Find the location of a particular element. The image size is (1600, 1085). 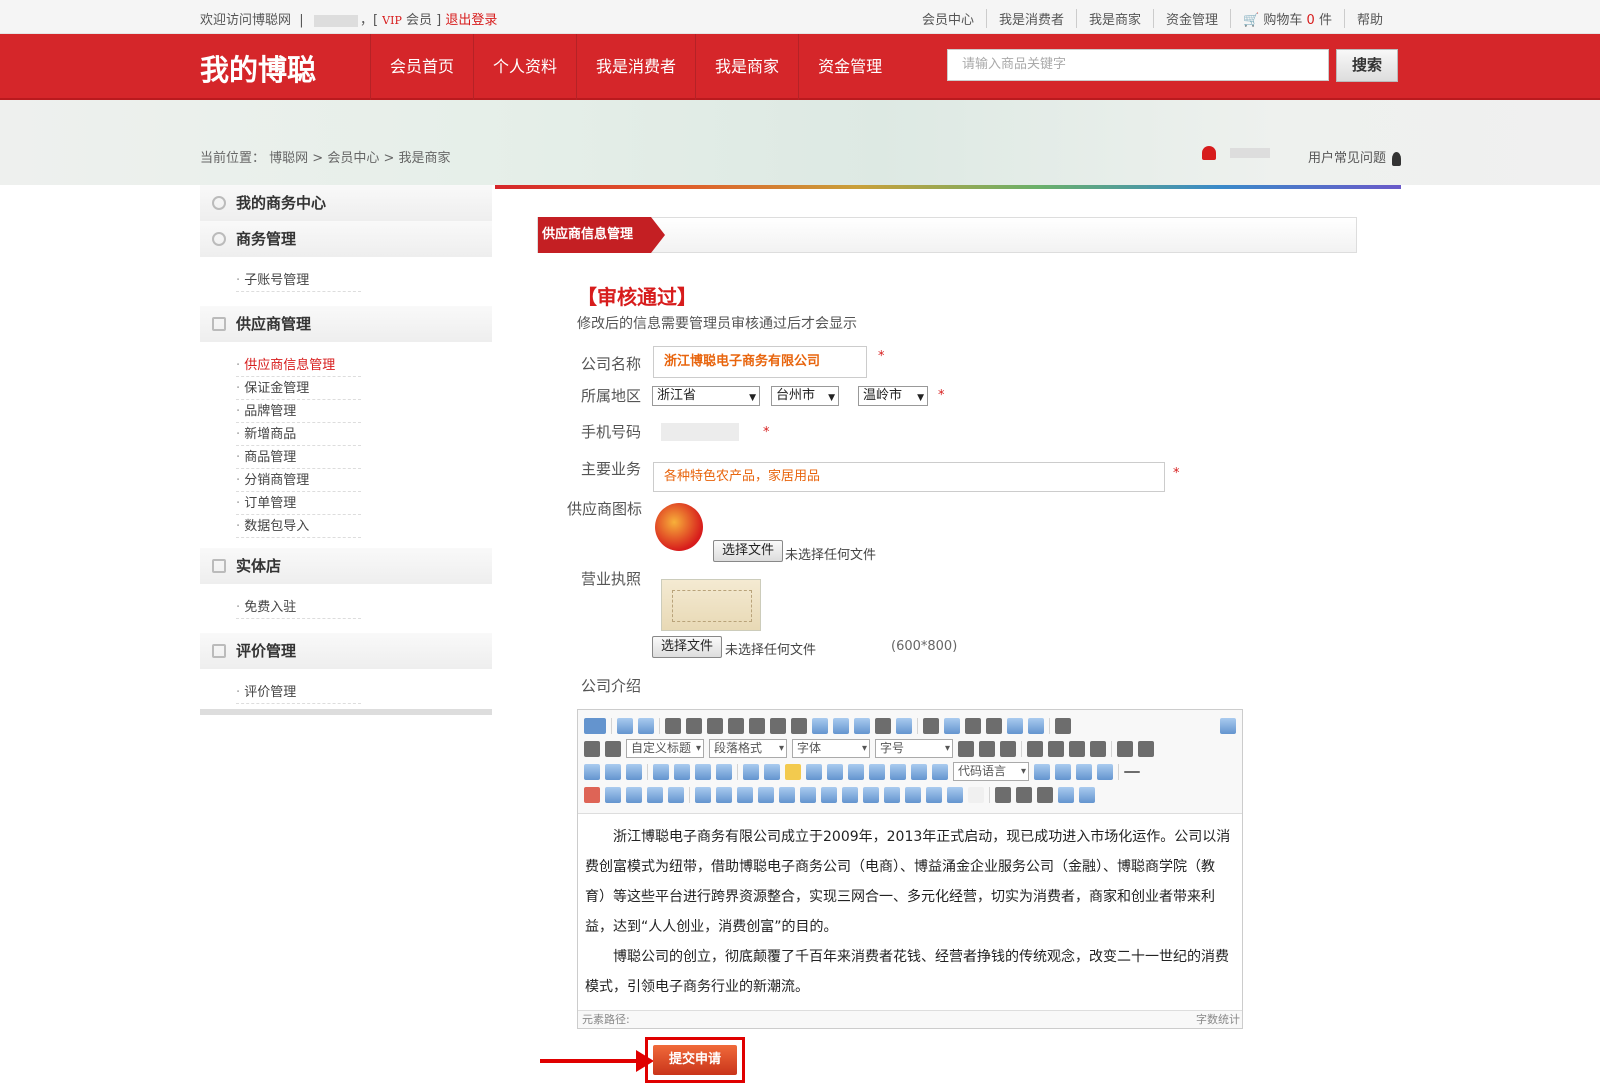

font-family-select: 字体 is located at coordinates (831, 748).